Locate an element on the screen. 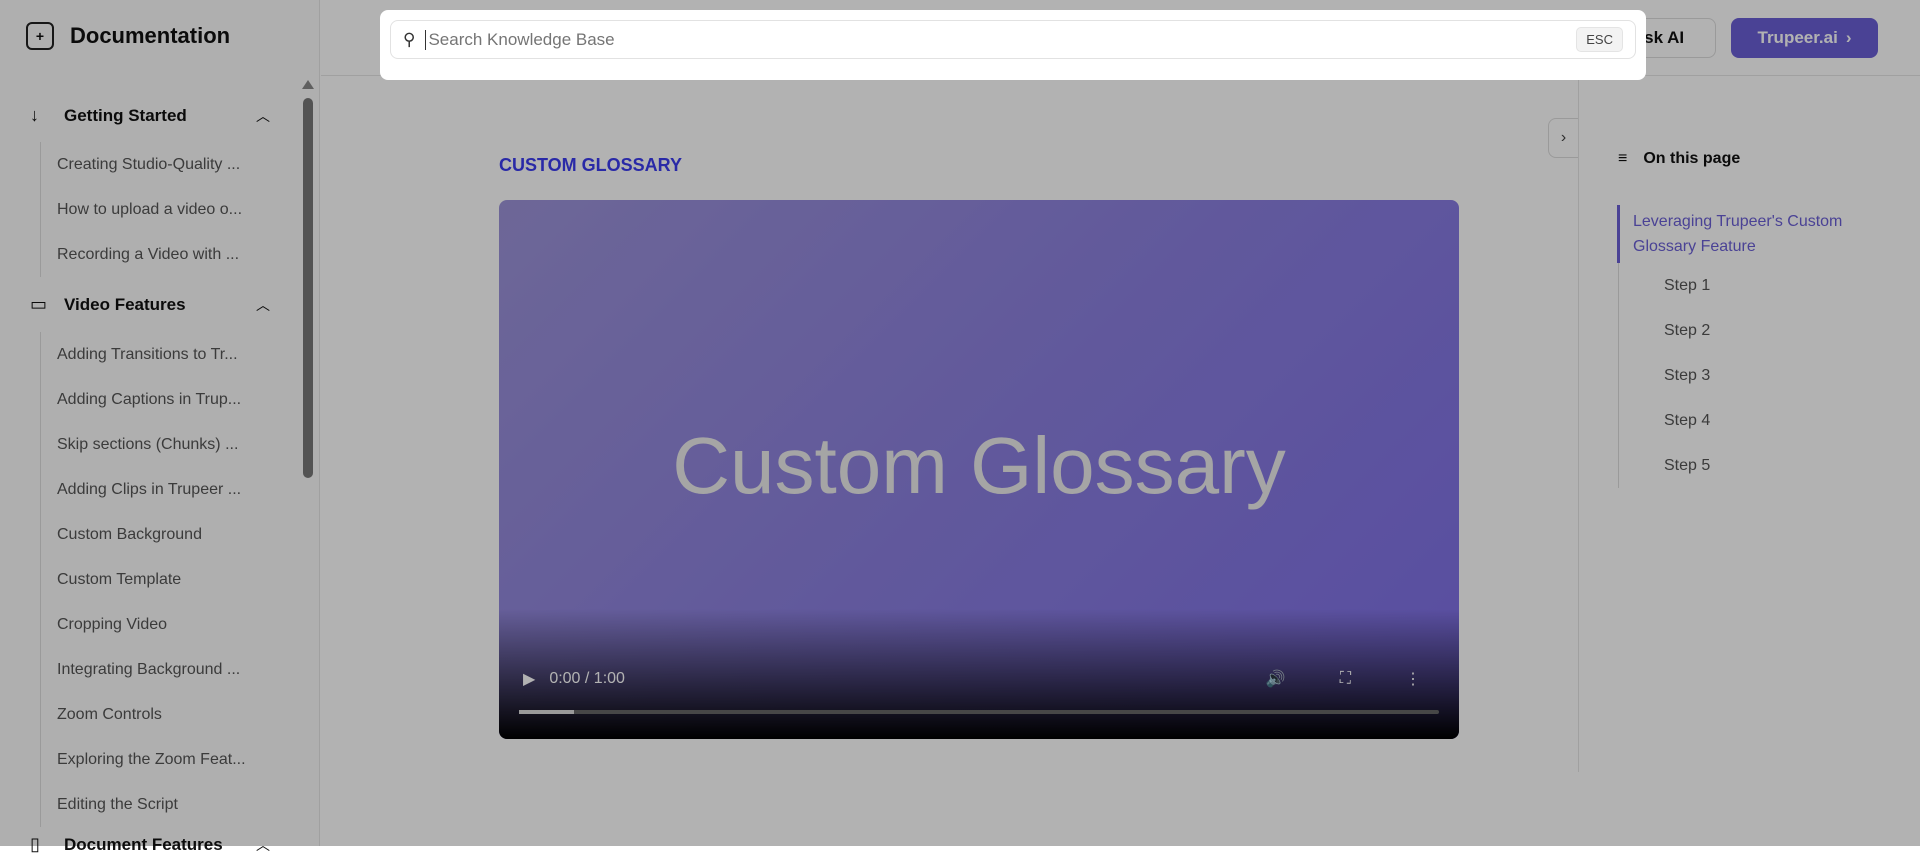 Image resolution: width=1920 pixels, height=855 pixels. search-input is located at coordinates (1001, 39).